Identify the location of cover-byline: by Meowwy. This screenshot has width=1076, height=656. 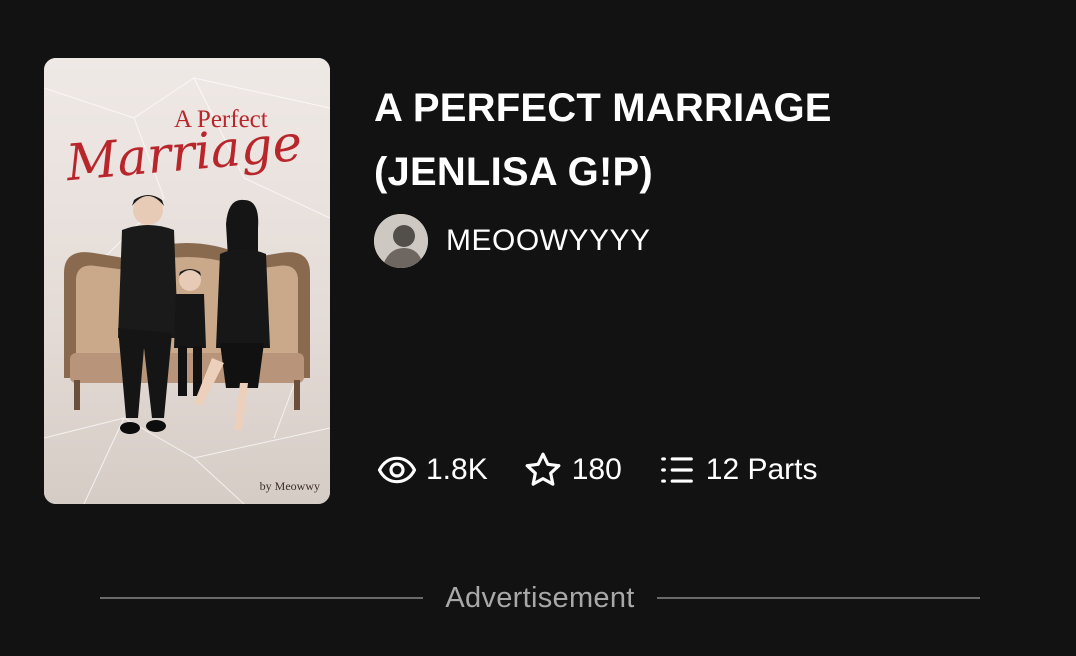
(289, 486).